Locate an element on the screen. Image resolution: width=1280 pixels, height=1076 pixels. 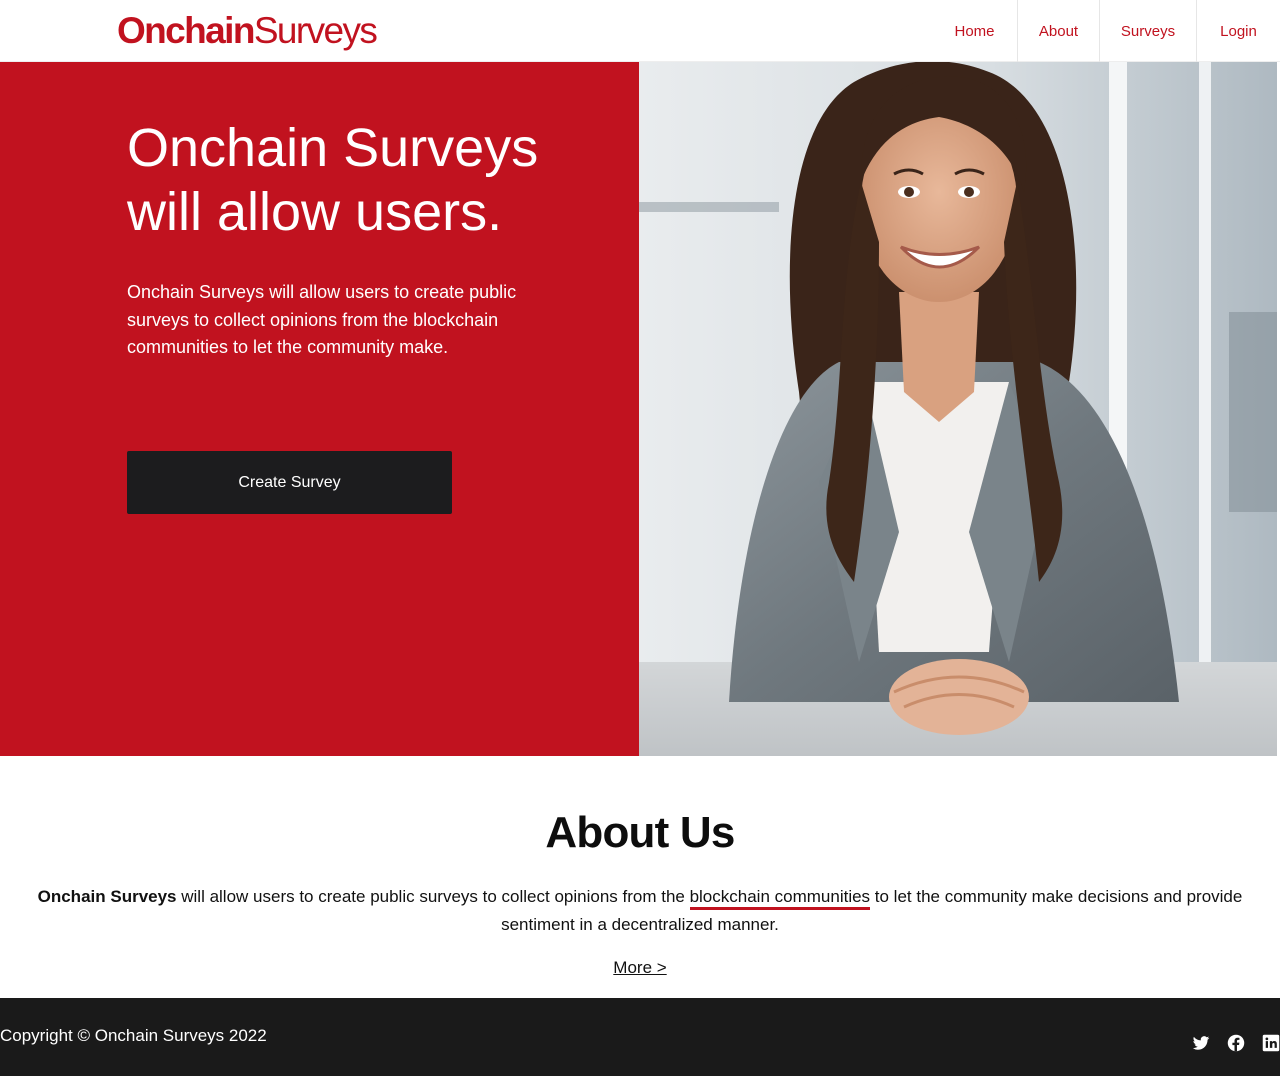
nav-home: Home is located at coordinates (974, 31).